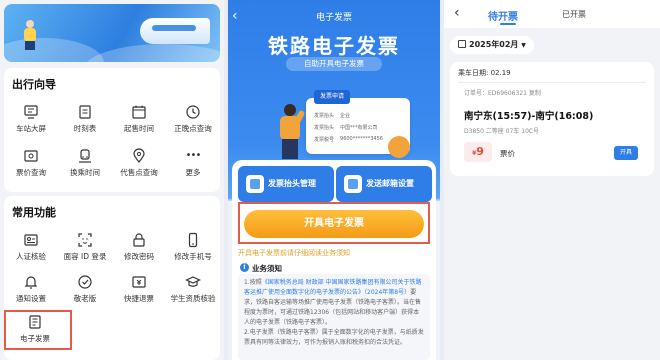 The width and height of the screenshot is (660, 360). I want to click on train-info: D3850 二等座 07车 10C号, so click(502, 131).